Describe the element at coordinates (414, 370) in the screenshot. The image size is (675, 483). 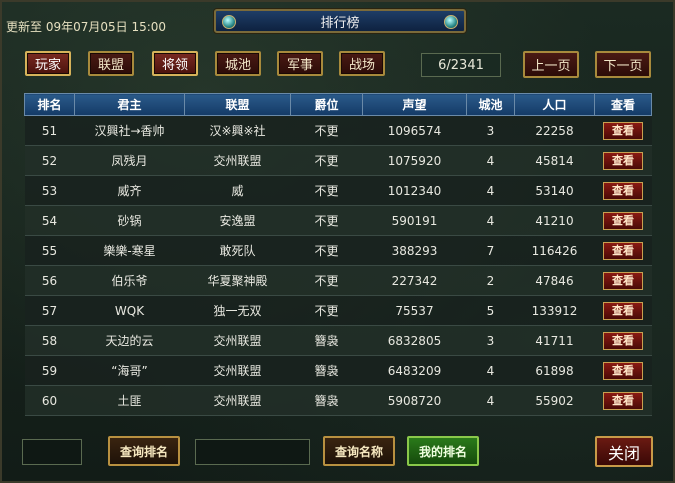
I see `cell-prestige: 6483209` at that location.